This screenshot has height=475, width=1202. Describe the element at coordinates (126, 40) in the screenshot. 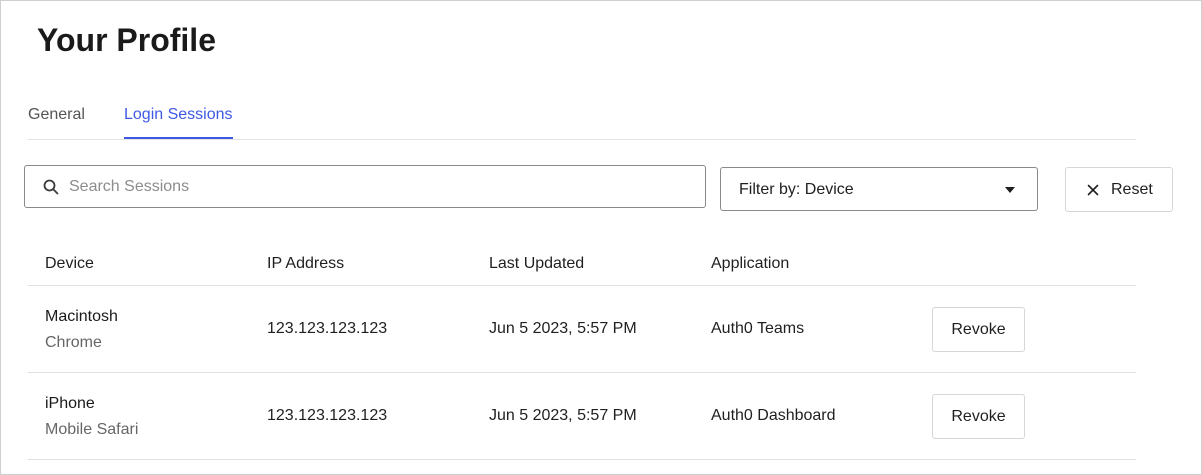

I see `page-title: Your Profile` at that location.